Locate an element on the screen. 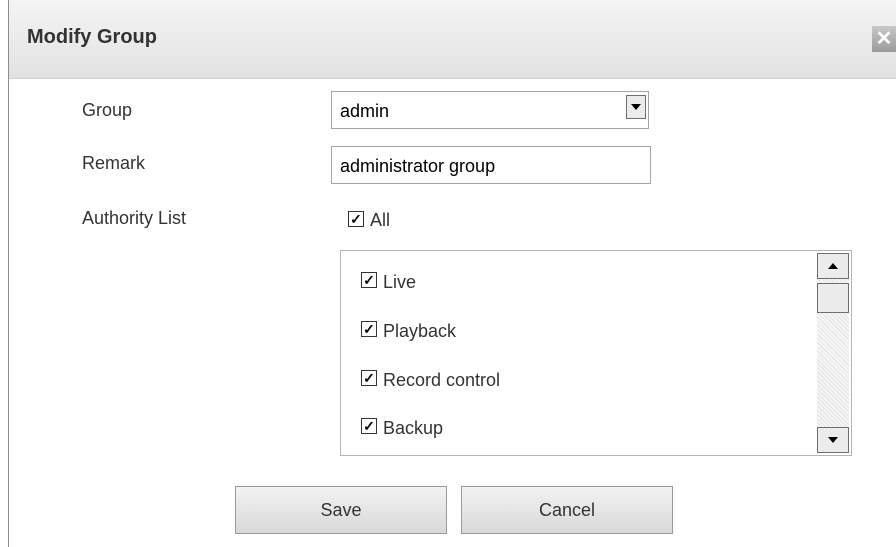  authority-checkbox-playback: ✓ is located at coordinates (369, 329).